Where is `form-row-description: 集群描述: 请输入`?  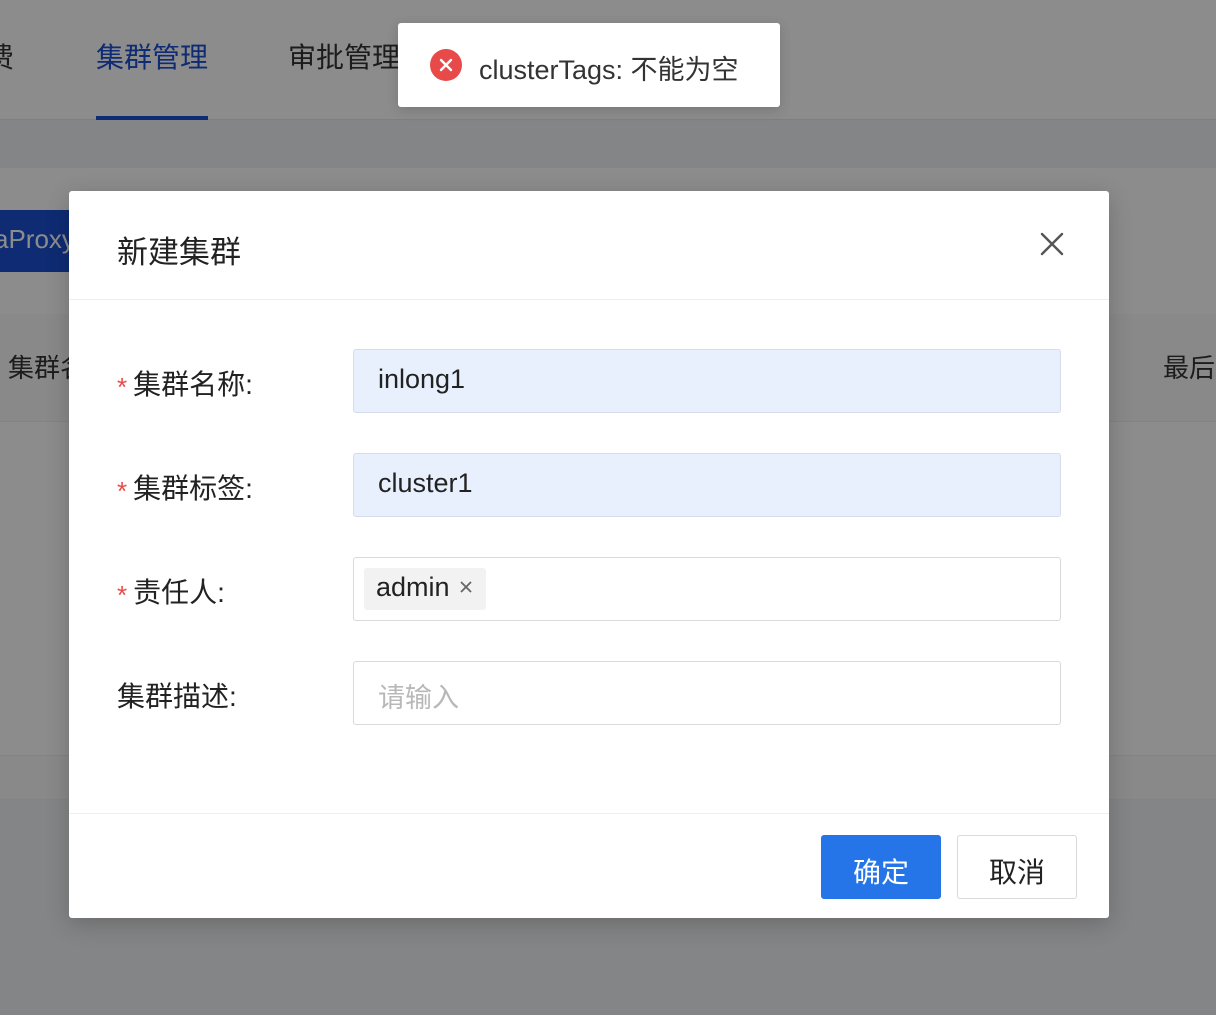
form-row-description: 集群描述: 请输入 is located at coordinates (589, 693).